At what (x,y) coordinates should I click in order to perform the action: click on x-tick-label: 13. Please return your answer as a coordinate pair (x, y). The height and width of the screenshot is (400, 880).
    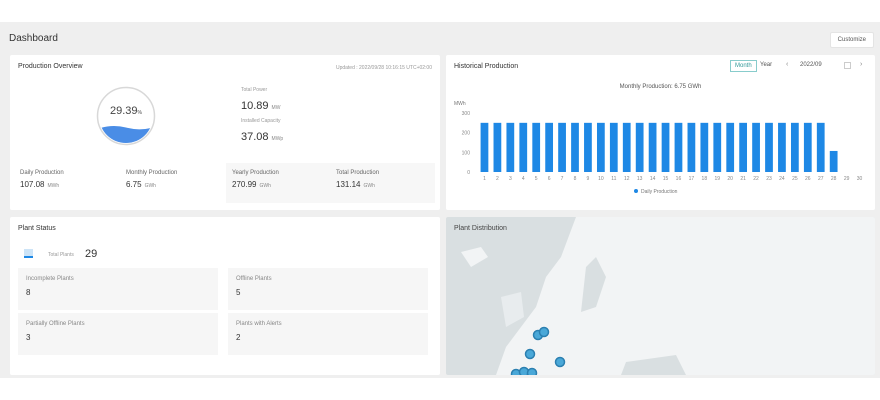
    Looking at the image, I should click on (640, 179).